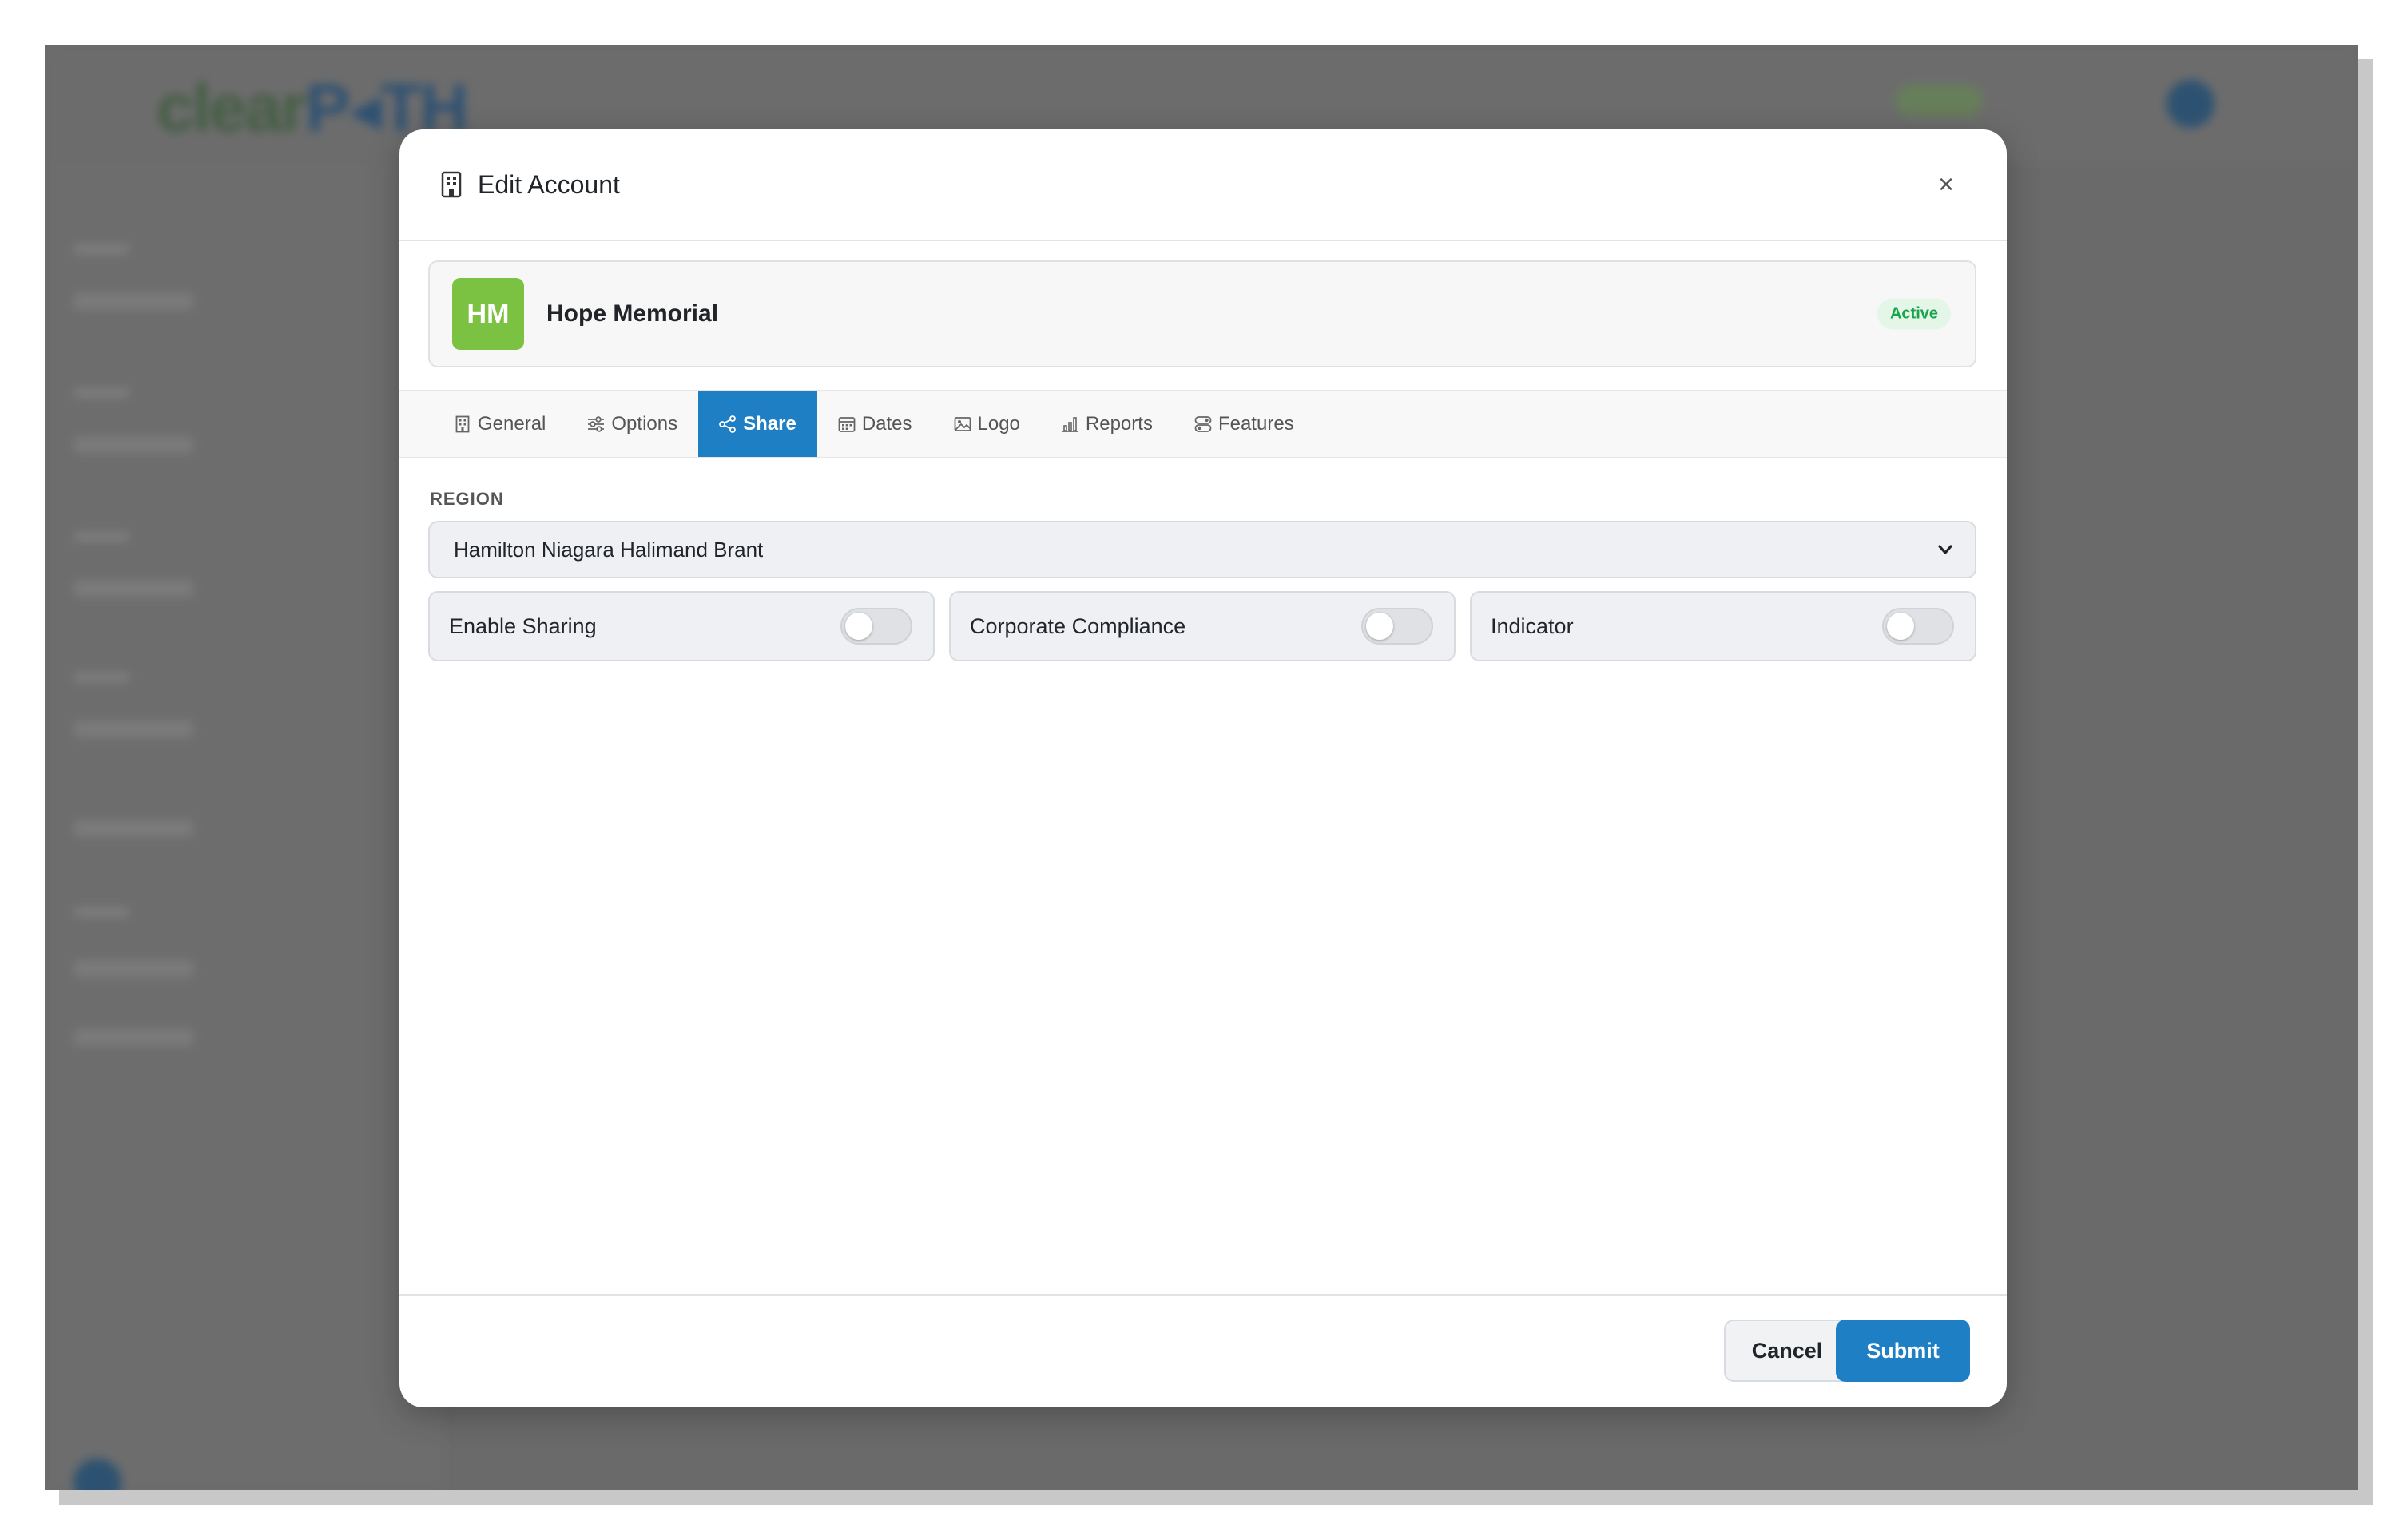 The height and width of the screenshot is (1540, 2403). Describe the element at coordinates (1787, 1351) in the screenshot. I see `cancel-button: Cancel` at that location.